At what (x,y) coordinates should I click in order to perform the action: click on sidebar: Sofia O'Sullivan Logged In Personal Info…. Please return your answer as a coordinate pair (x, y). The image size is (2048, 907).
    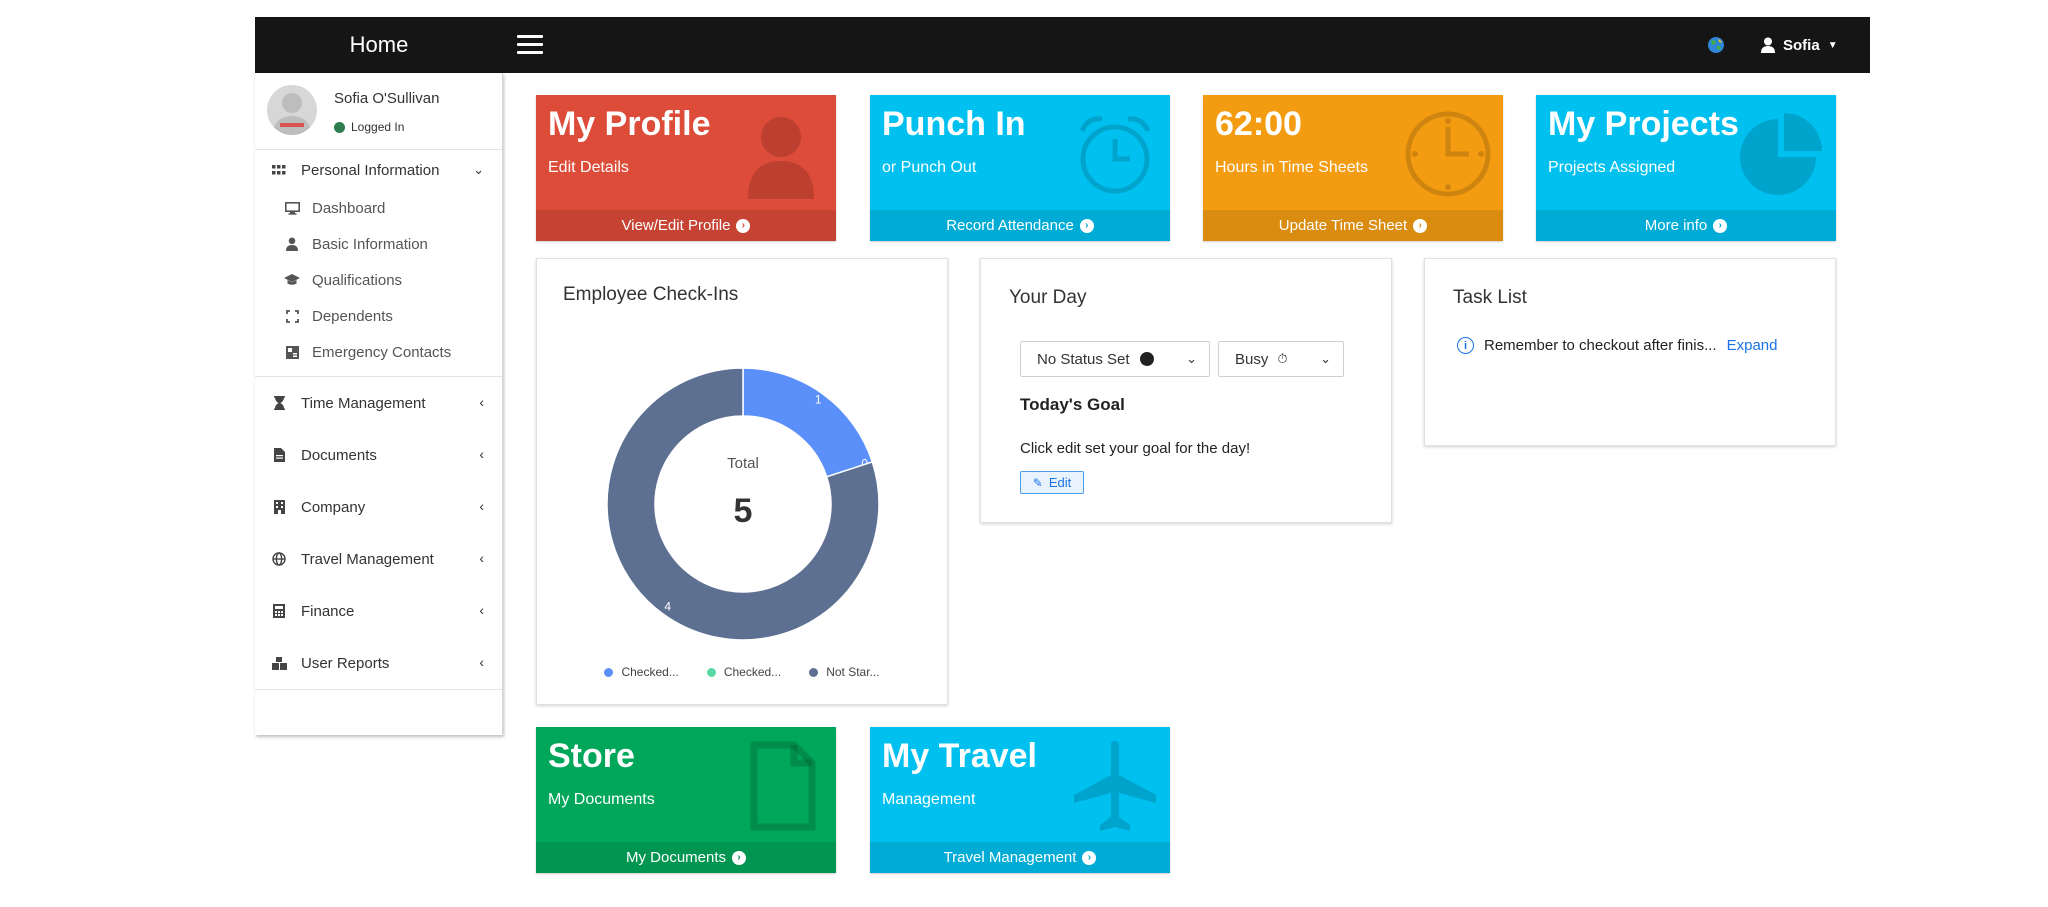
    Looking at the image, I should click on (379, 404).